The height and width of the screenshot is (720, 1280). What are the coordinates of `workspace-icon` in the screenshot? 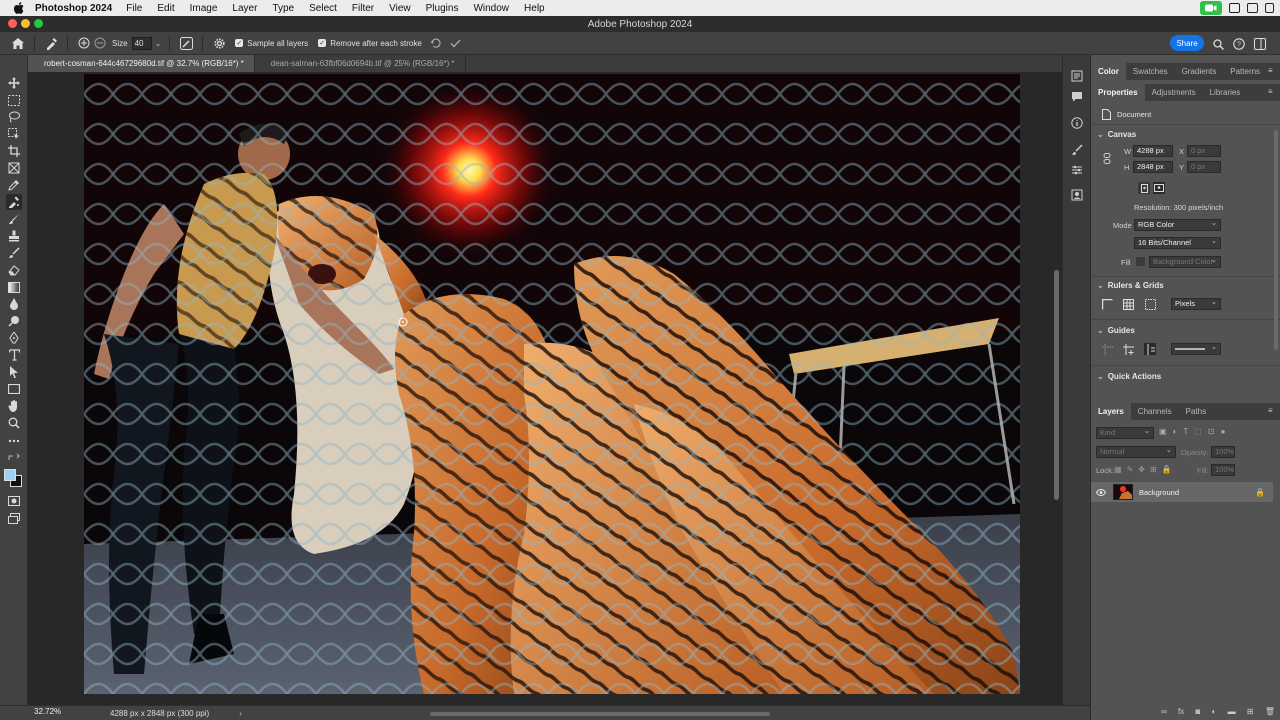 It's located at (1260, 44).